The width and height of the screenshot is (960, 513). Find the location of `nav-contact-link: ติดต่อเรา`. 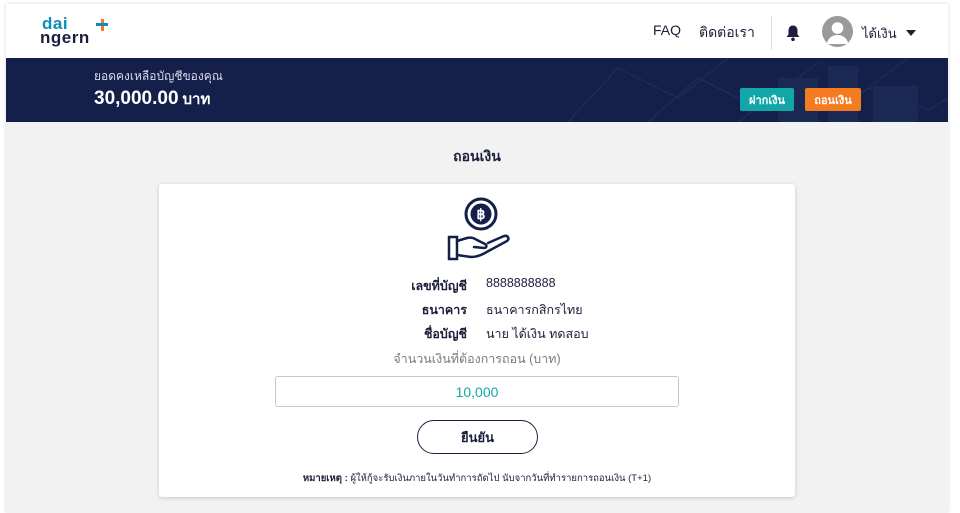

nav-contact-link: ติดต่อเรา is located at coordinates (727, 33).